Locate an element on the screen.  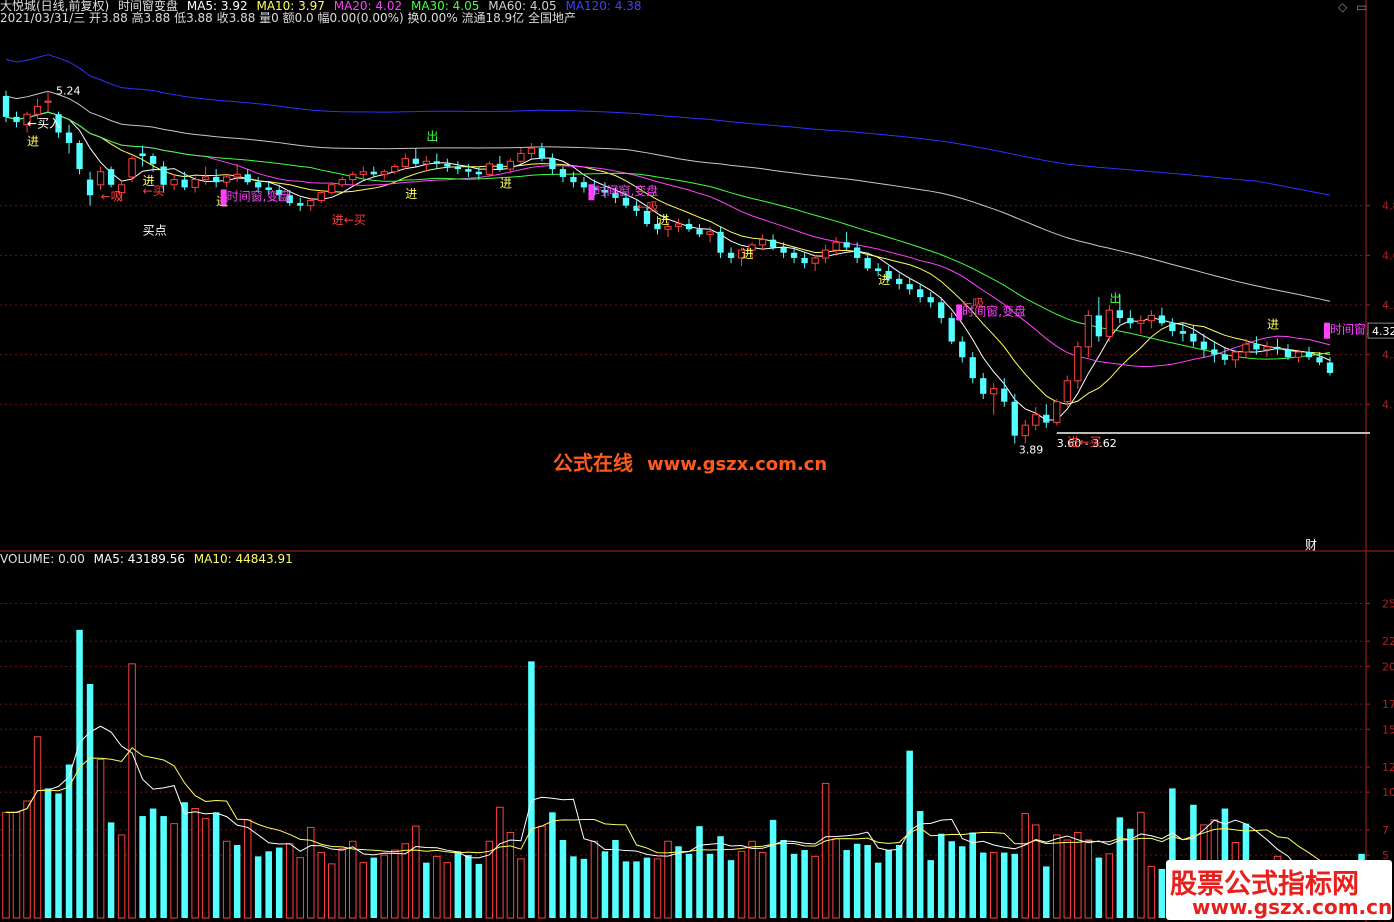
watermark-name: 公式在线 is located at coordinates (593, 463).